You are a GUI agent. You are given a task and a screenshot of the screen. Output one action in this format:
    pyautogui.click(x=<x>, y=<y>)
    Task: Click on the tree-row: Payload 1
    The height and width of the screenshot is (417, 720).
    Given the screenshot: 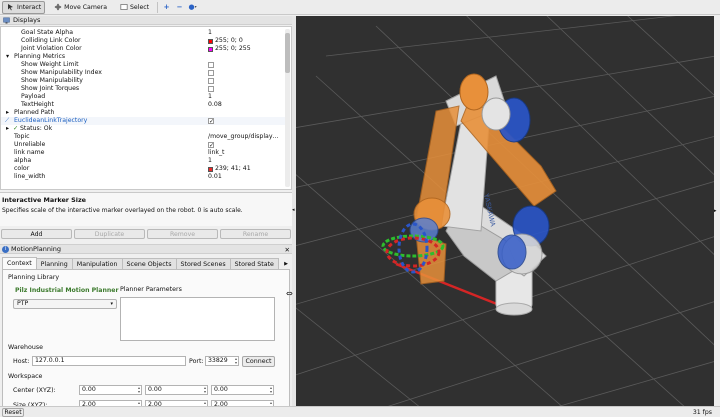 What is the action you would take?
    pyautogui.click(x=143, y=97)
    